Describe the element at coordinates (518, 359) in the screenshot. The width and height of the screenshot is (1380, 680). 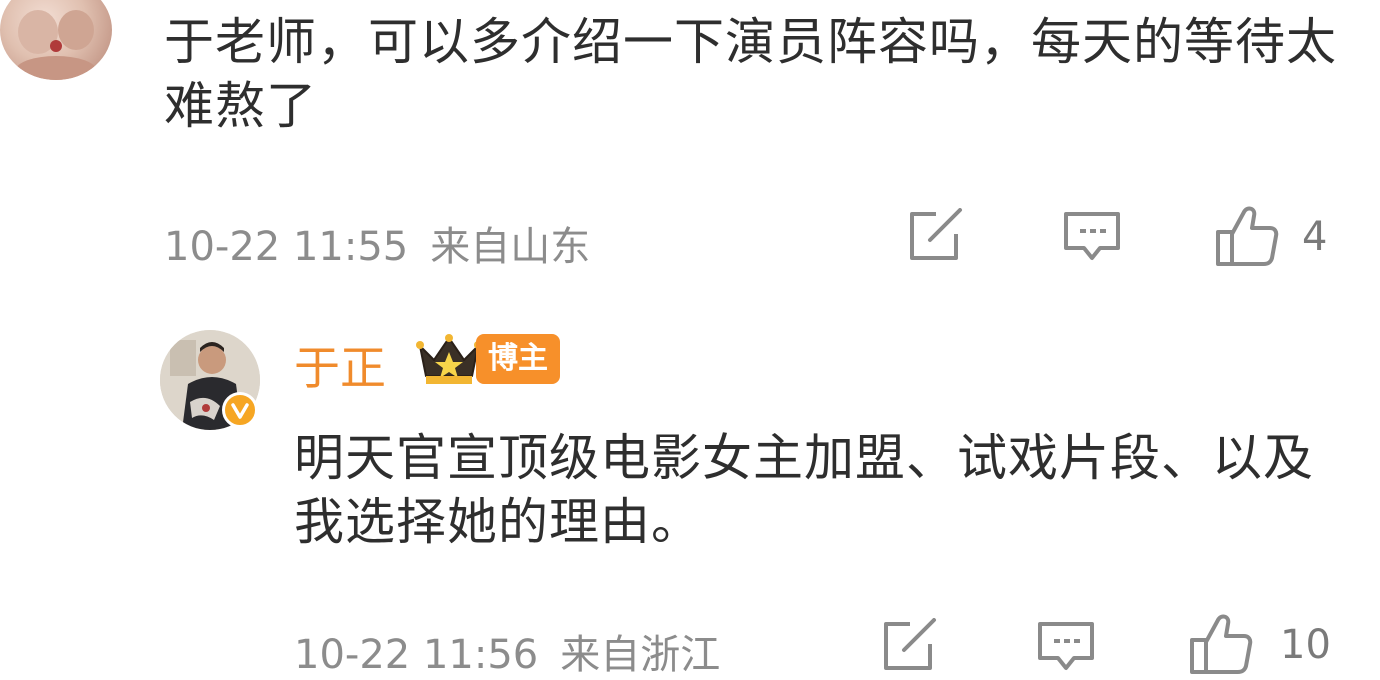
I see `blogger-badge: 博主` at that location.